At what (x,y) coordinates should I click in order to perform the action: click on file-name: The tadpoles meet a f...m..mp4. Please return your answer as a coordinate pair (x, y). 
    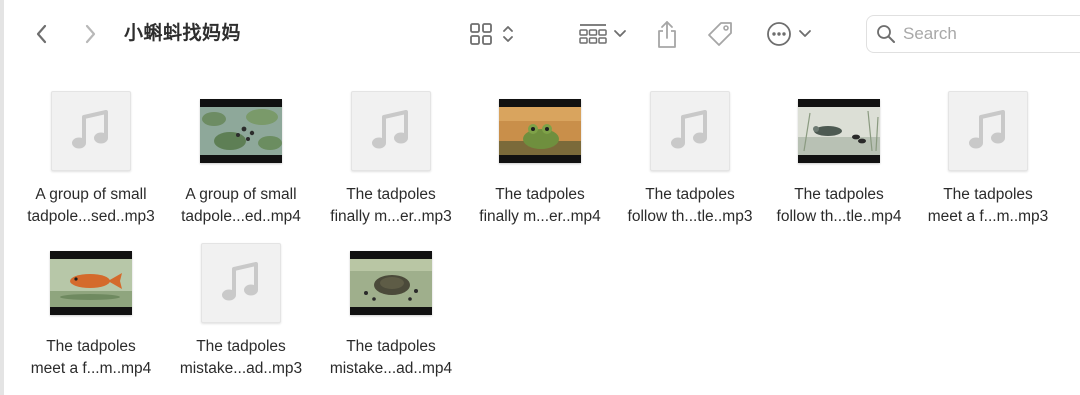
    Looking at the image, I should click on (91, 357).